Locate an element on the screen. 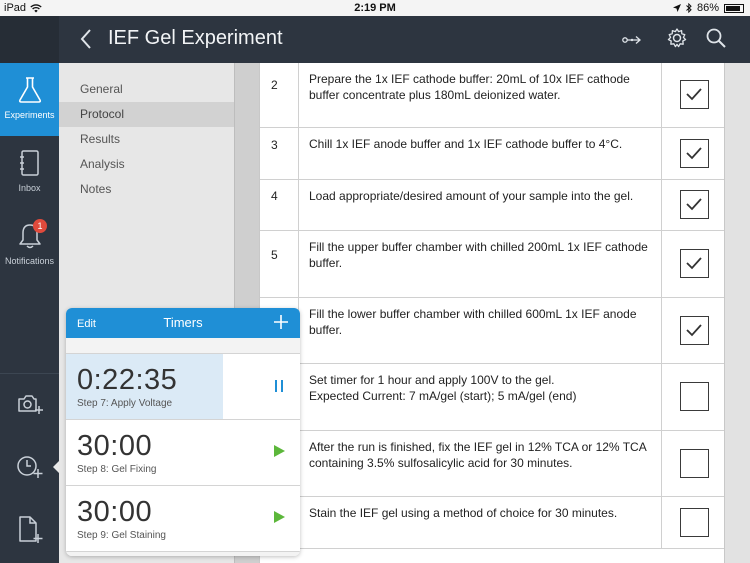  add-timer-plus-button is located at coordinates (281, 324).